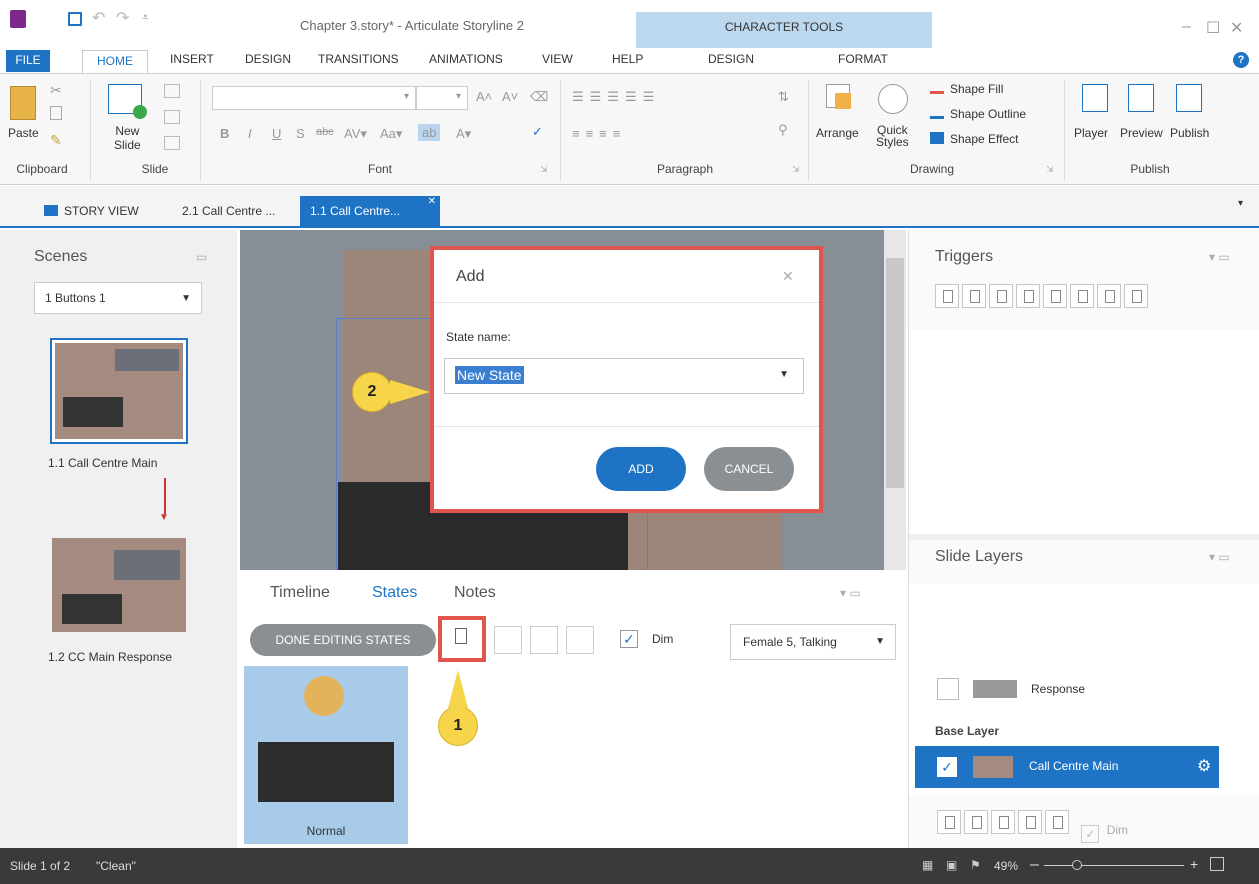  Describe the element at coordinates (75, 19) in the screenshot. I see `save-icon` at that location.